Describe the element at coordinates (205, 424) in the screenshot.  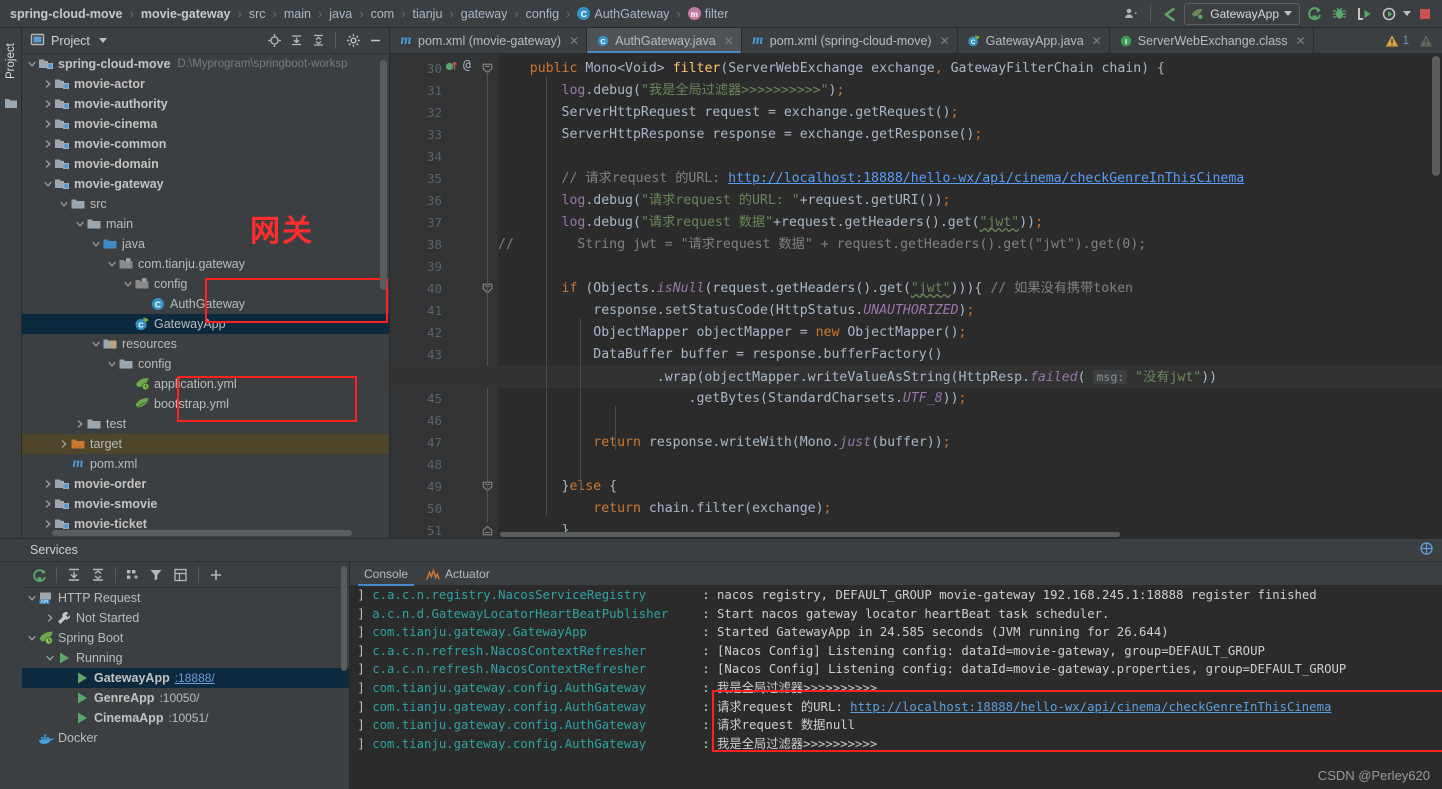
I see `project-tree-item: test` at that location.